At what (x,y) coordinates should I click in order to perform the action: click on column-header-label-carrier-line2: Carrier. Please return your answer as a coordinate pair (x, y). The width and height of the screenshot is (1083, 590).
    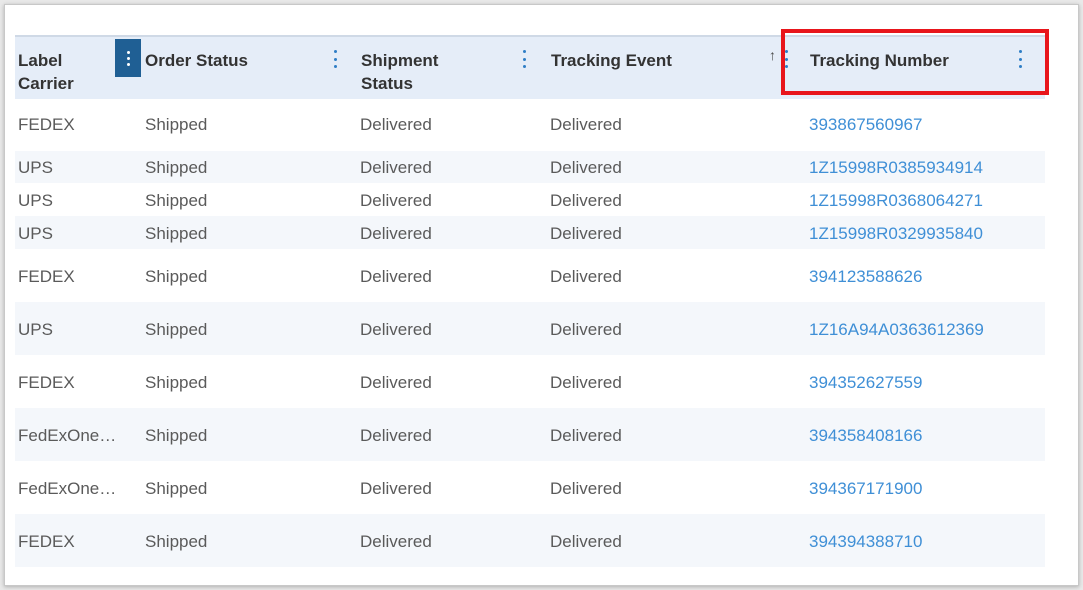
    Looking at the image, I should click on (46, 83).